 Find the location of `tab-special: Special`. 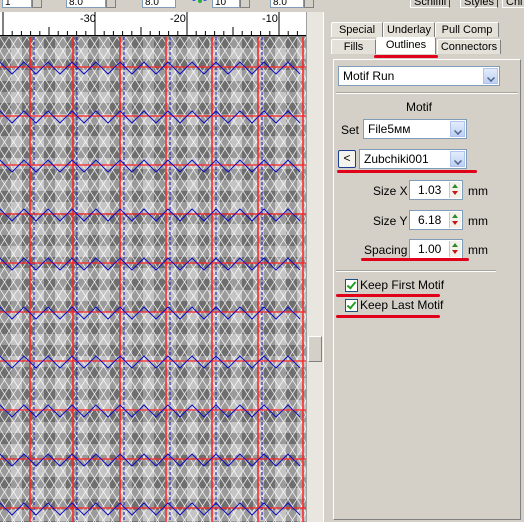

tab-special: Special is located at coordinates (357, 29).